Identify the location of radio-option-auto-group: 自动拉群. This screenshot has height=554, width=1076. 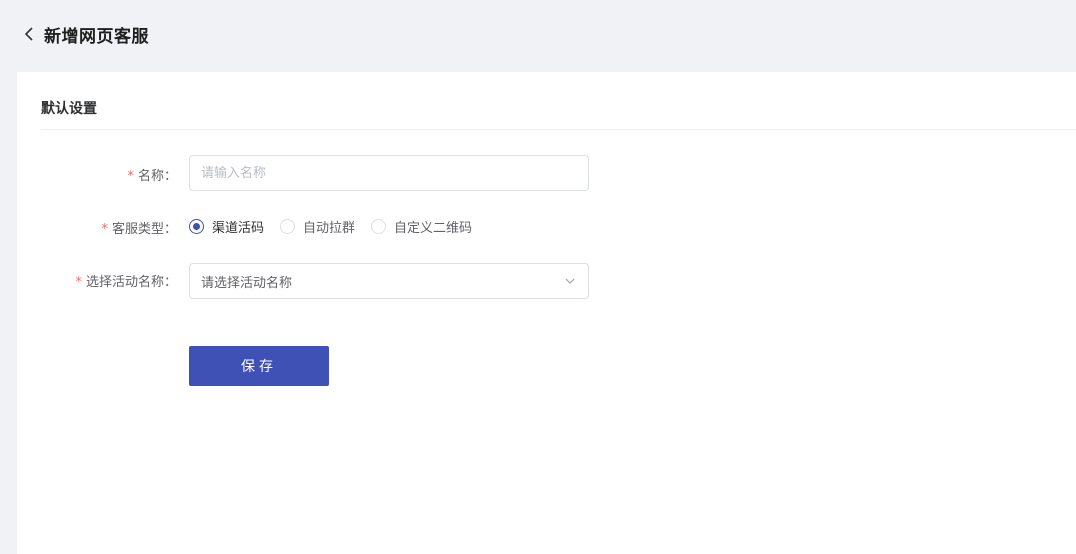
(317, 226).